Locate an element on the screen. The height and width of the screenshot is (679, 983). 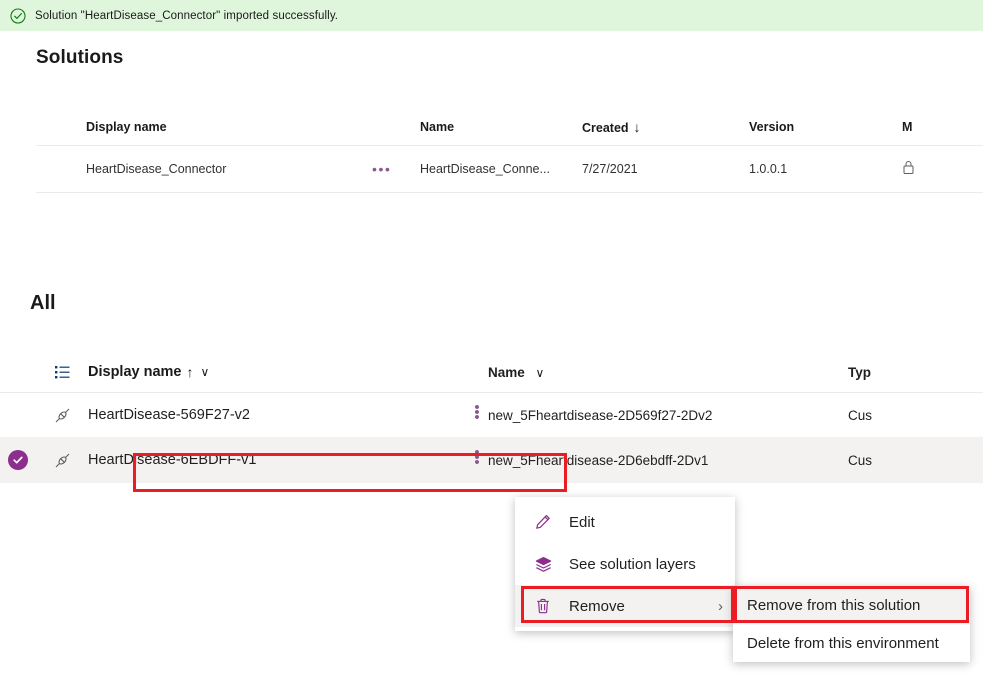
component-display-name-cell: HeartDisease-6EBDFF-v1 • • • is located at coordinates (288, 458).